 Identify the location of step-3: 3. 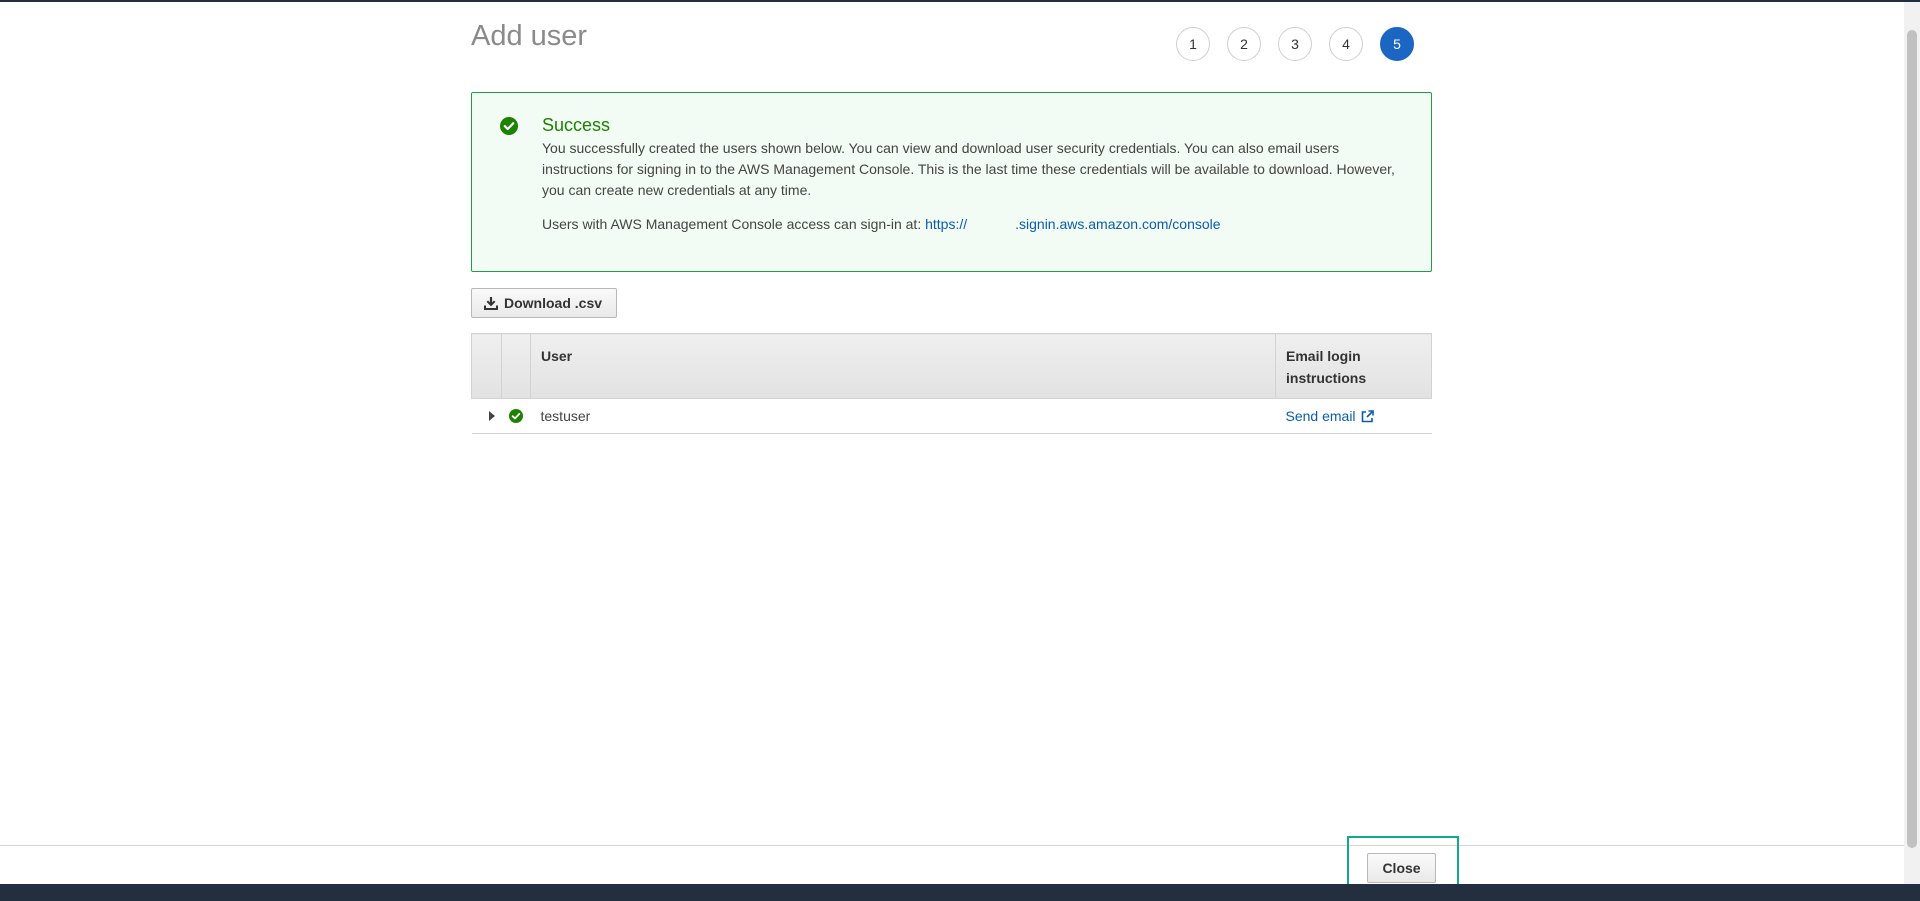
(1295, 44).